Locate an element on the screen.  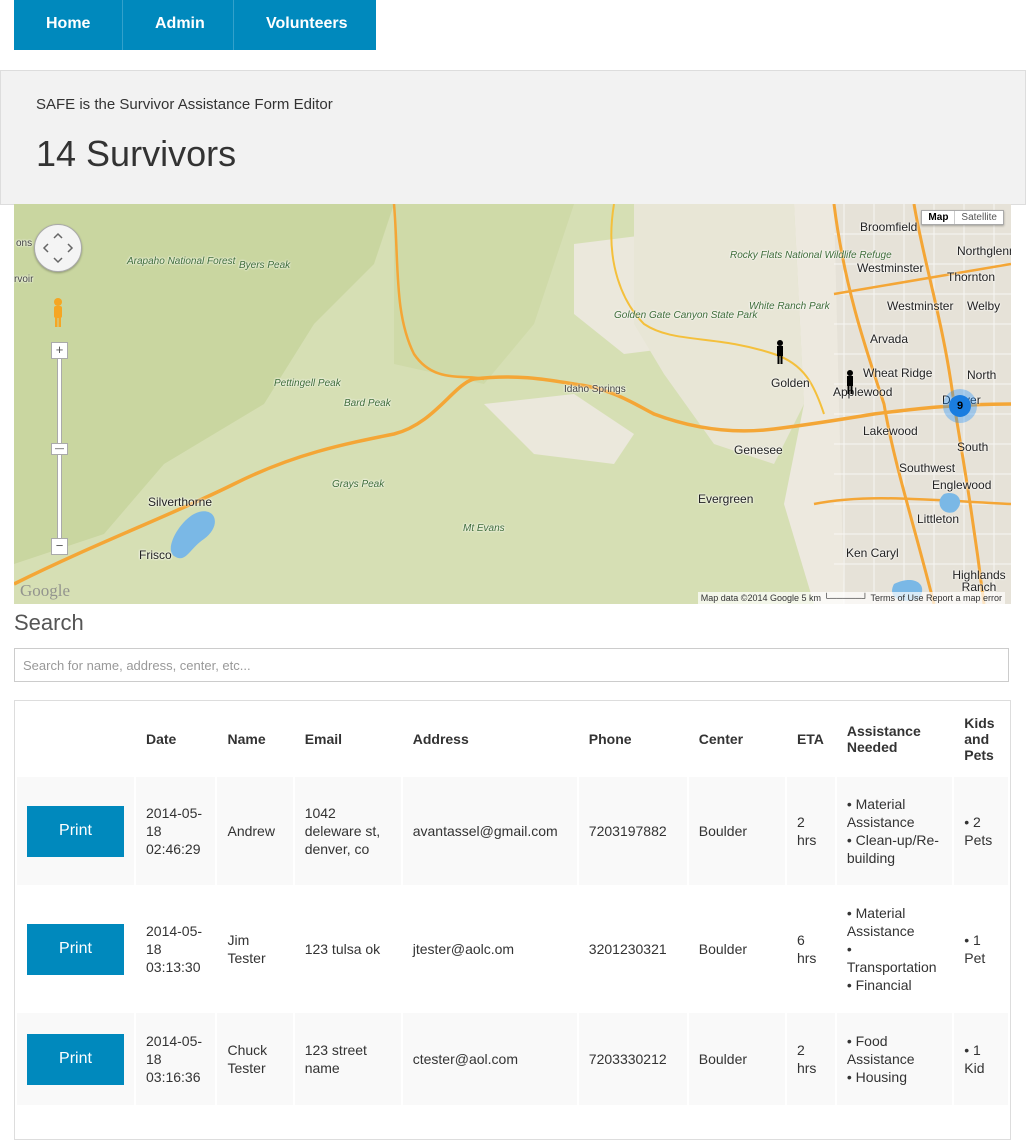
map-label-thornton: Thornton is located at coordinates (971, 277).